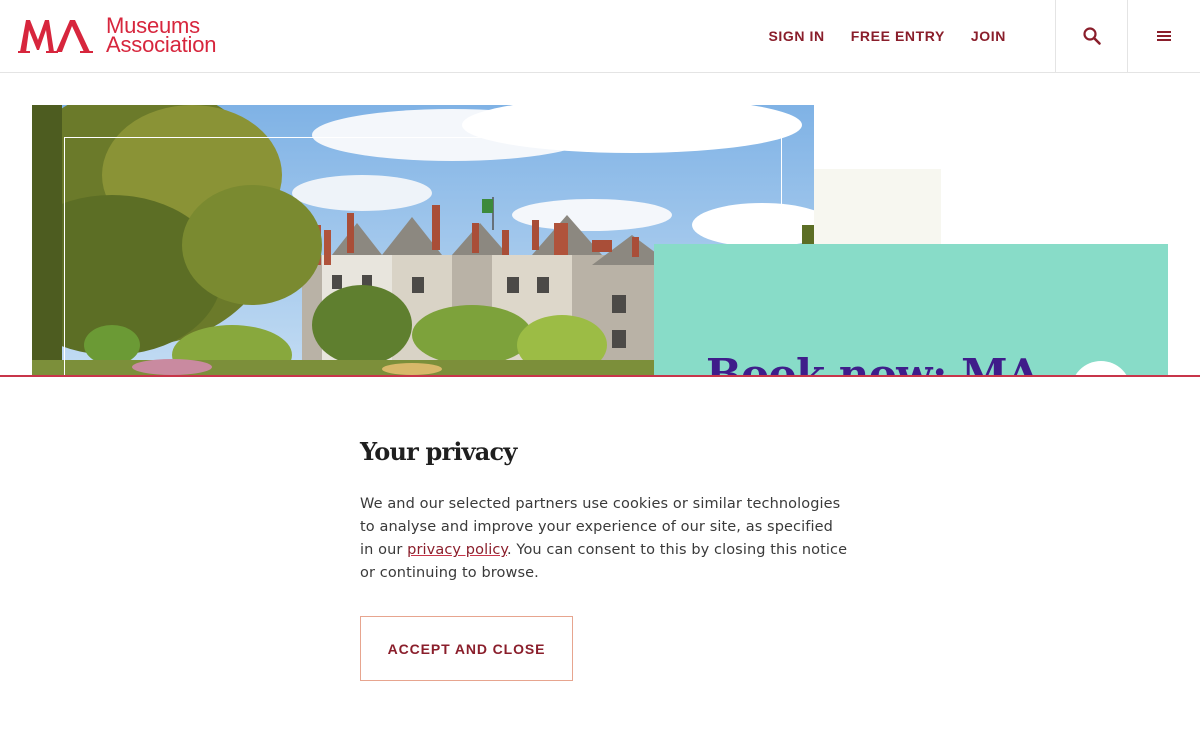  Describe the element at coordinates (466, 648) in the screenshot. I see `accept-and-close-button: ACCEPT AND CLOSE` at that location.